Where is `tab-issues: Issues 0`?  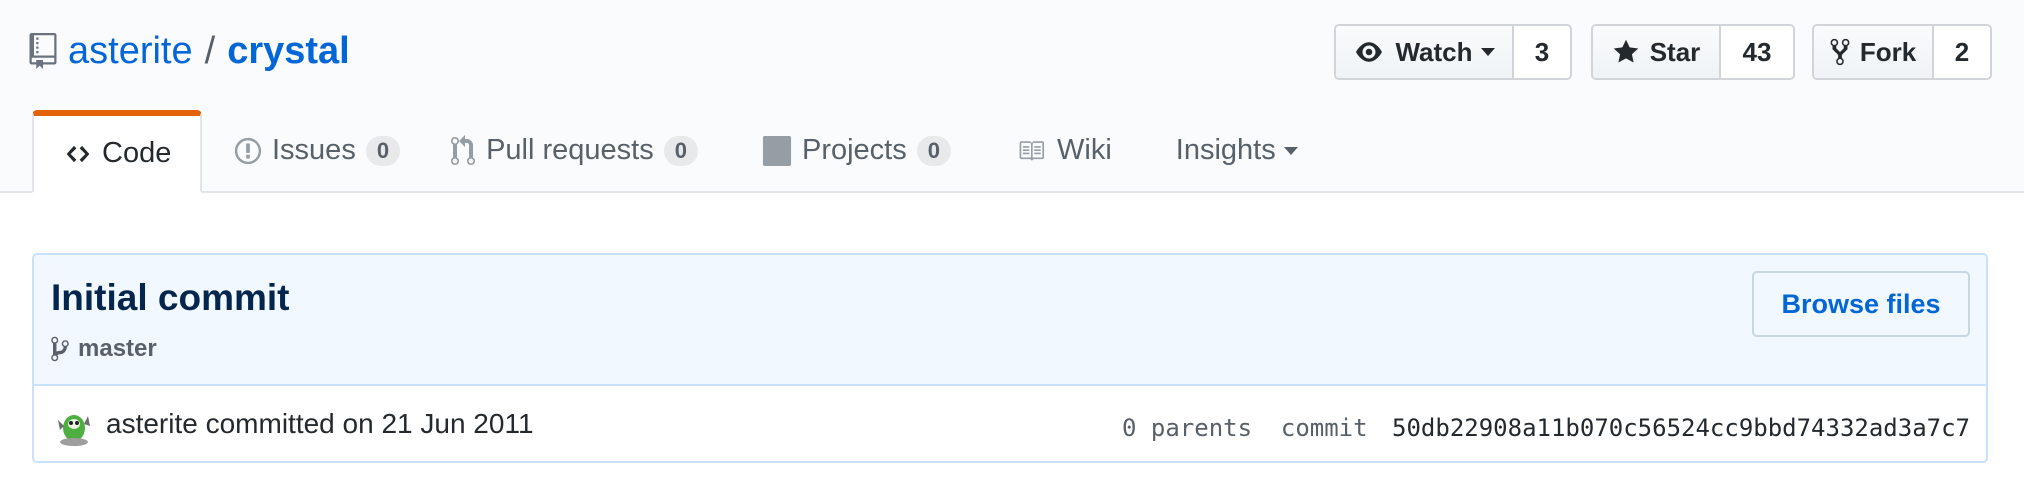 tab-issues: Issues 0 is located at coordinates (314, 150).